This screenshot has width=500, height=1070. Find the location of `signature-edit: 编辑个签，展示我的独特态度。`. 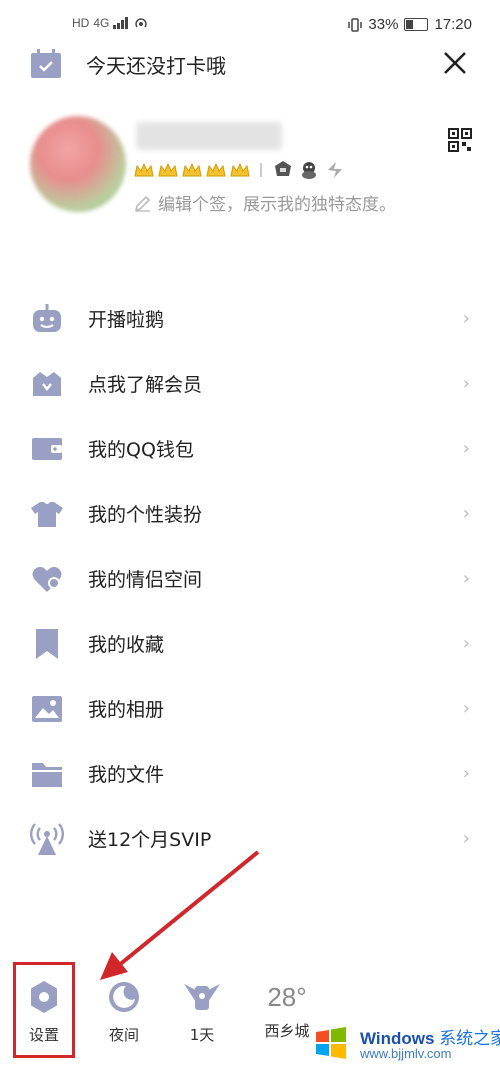

signature-edit: 编辑个签，展示我的独特态度。 is located at coordinates (265, 202).